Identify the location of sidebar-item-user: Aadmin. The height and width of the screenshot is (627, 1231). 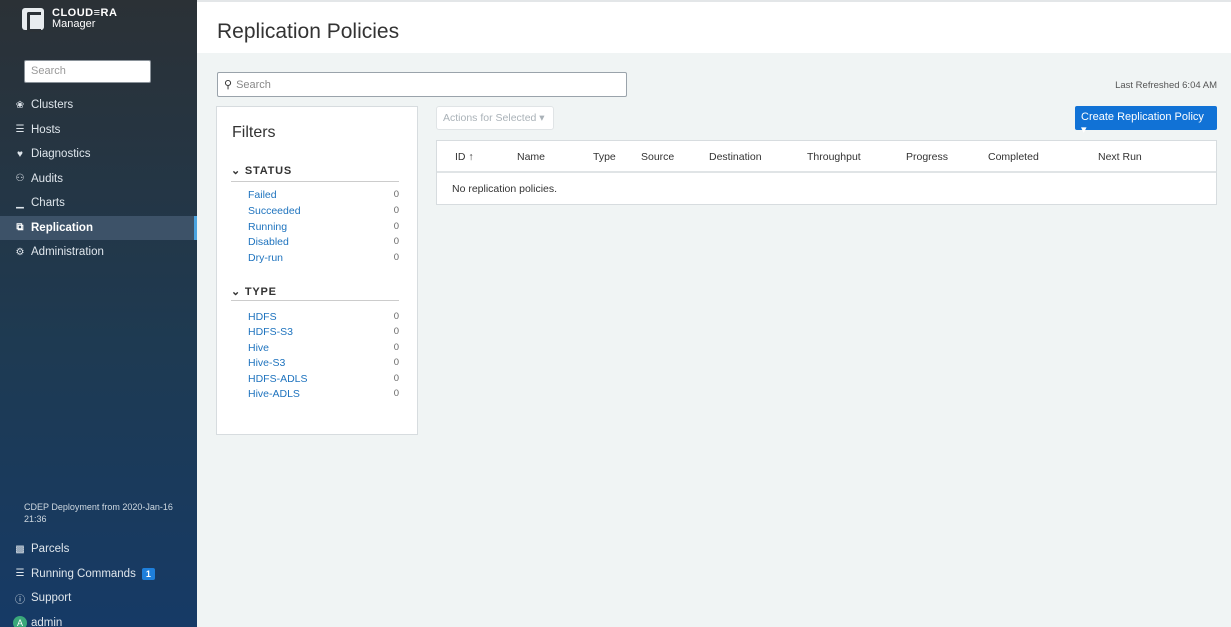
(98, 619).